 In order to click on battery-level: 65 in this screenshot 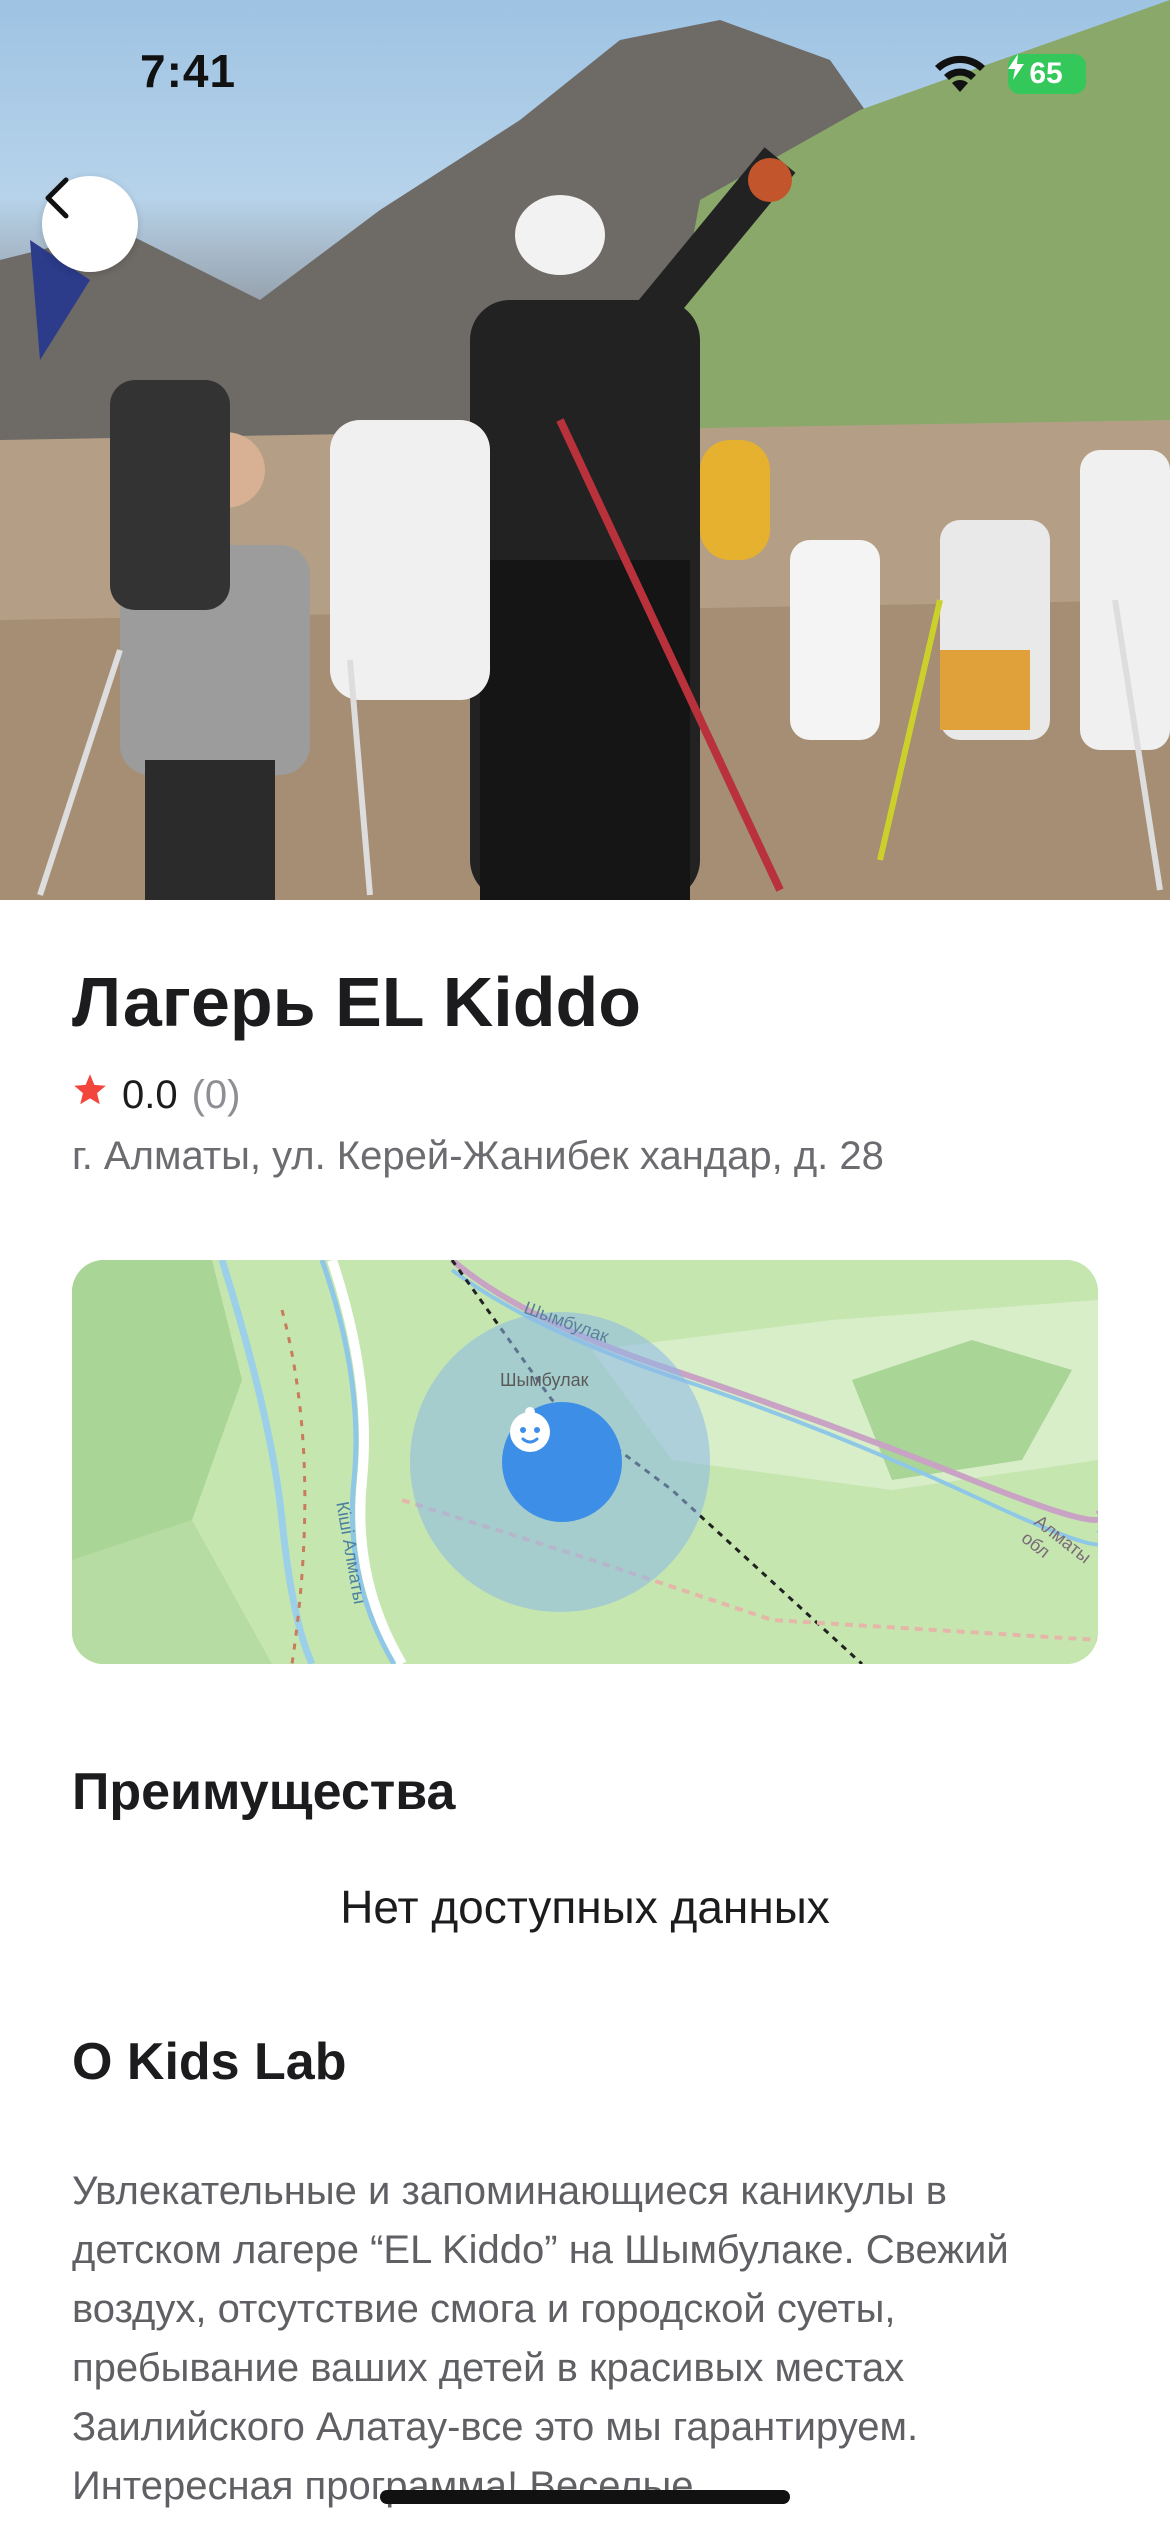, I will do `click(1046, 73)`.